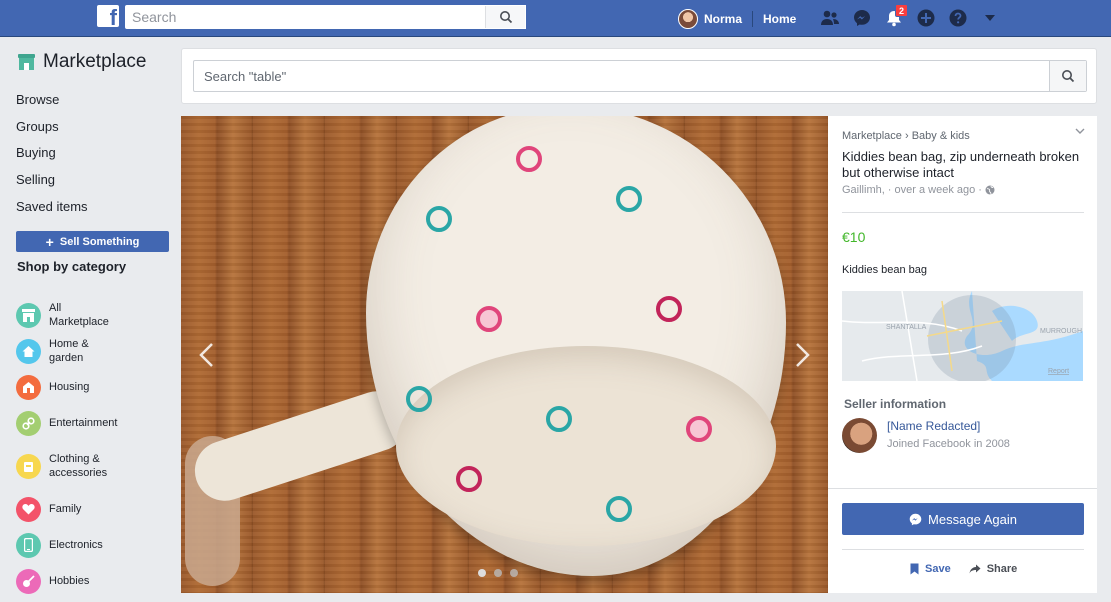 The height and width of the screenshot is (602, 1111). I want to click on category-label: All Marketplace, so click(79, 315).